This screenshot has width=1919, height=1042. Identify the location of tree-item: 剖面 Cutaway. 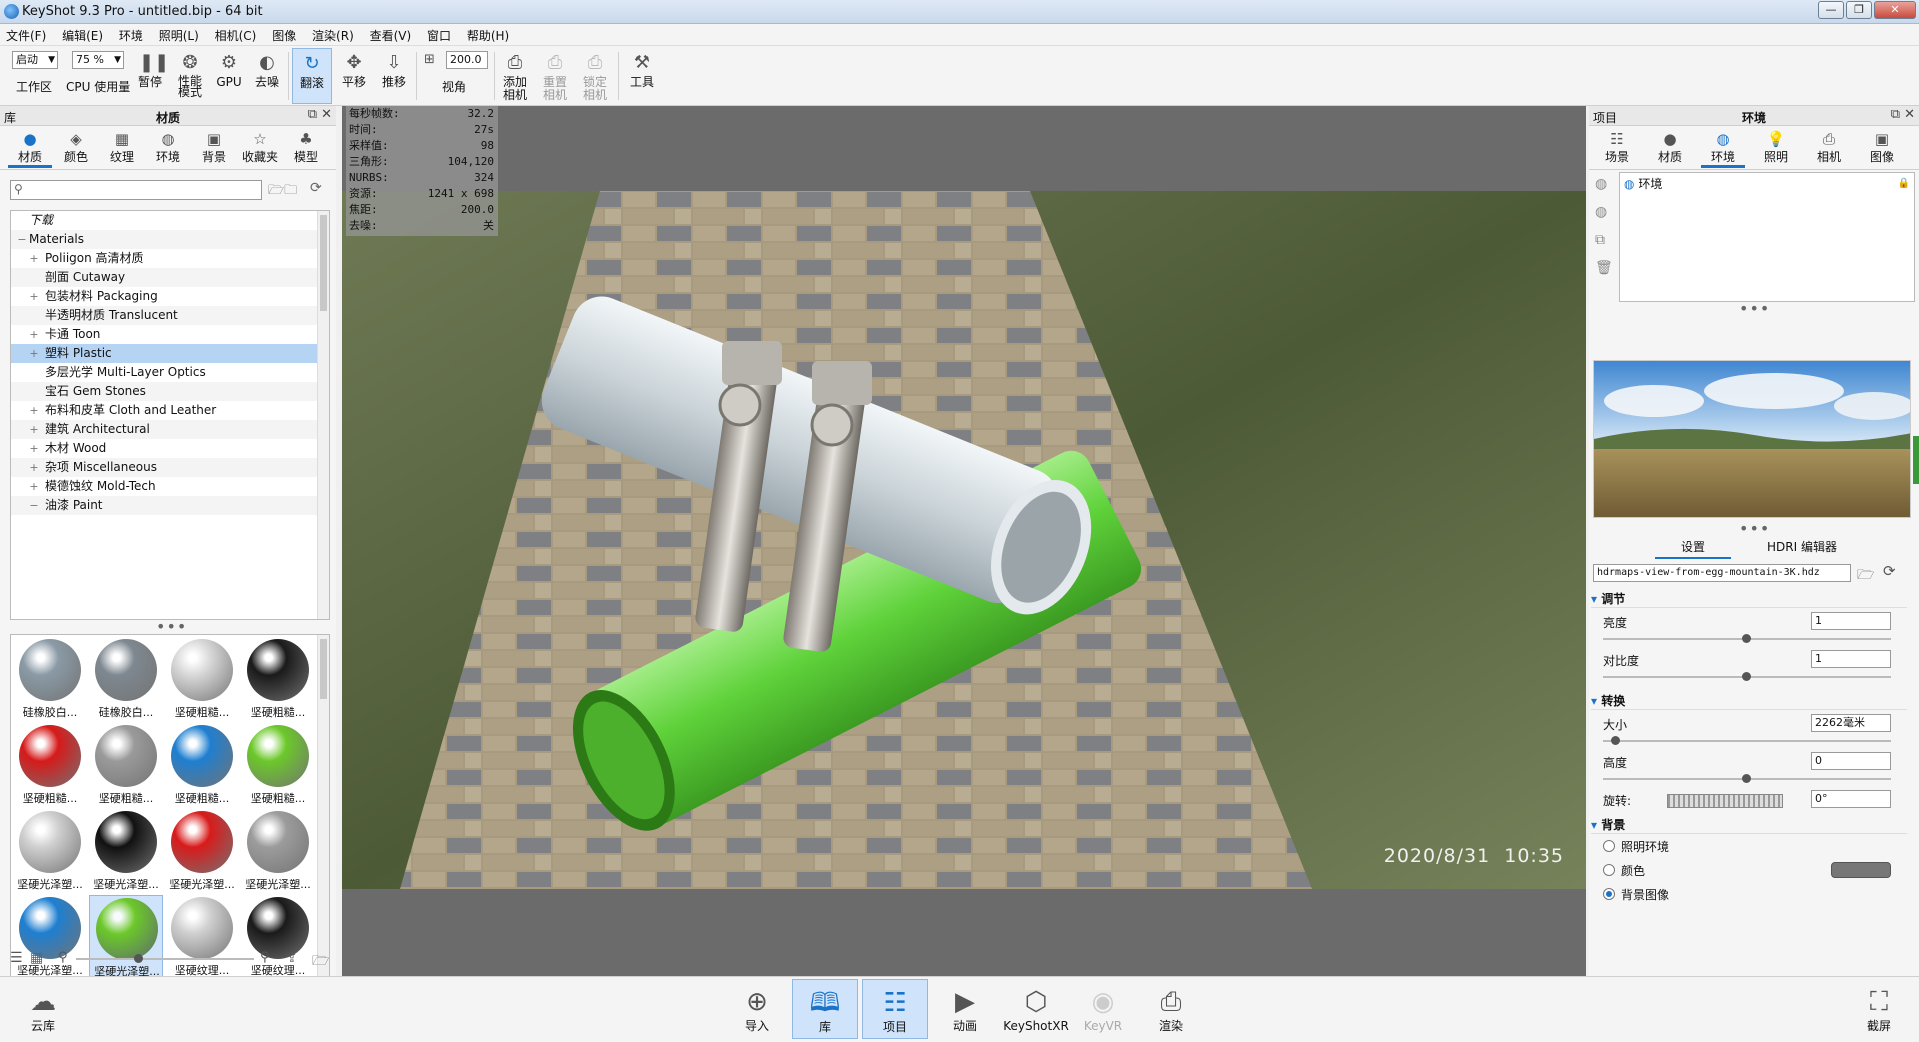
(170, 277).